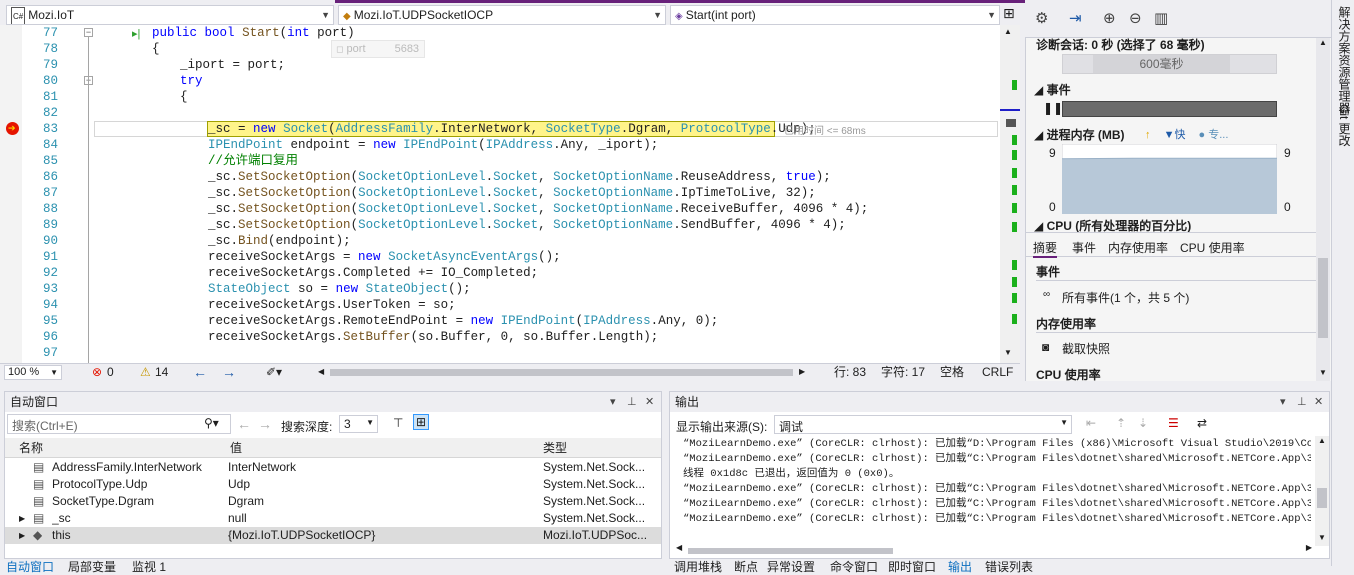  Describe the element at coordinates (191, 81) in the screenshot. I see `code-text: try` at that location.